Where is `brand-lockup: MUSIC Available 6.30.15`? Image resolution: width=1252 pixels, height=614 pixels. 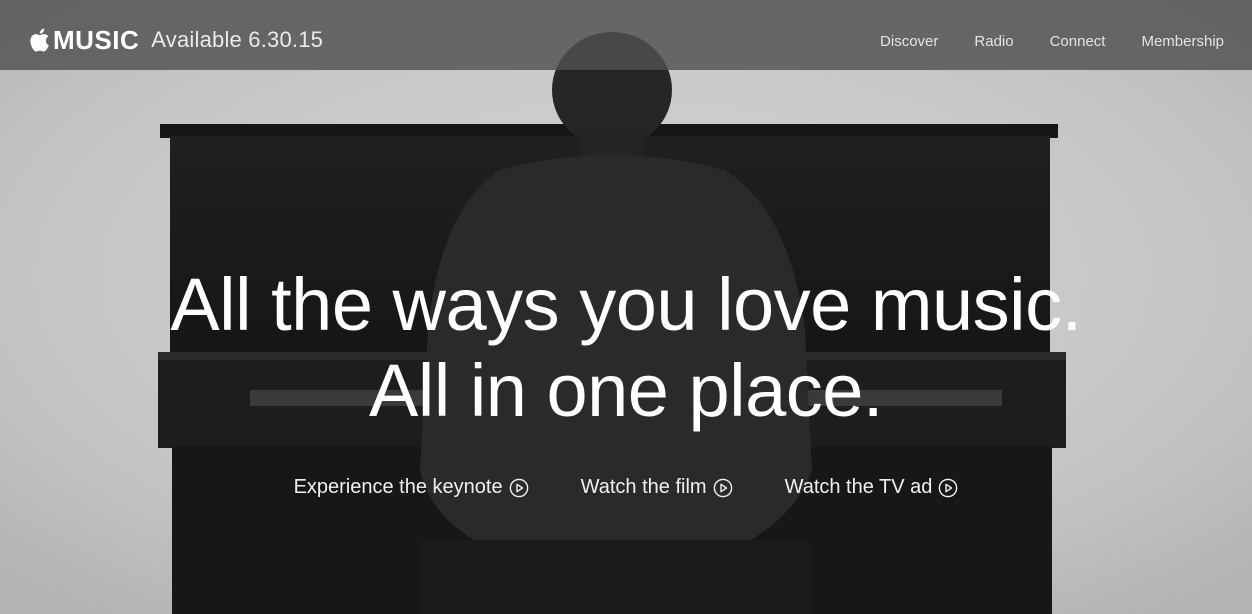 brand-lockup: MUSIC Available 6.30.15 is located at coordinates (175, 40).